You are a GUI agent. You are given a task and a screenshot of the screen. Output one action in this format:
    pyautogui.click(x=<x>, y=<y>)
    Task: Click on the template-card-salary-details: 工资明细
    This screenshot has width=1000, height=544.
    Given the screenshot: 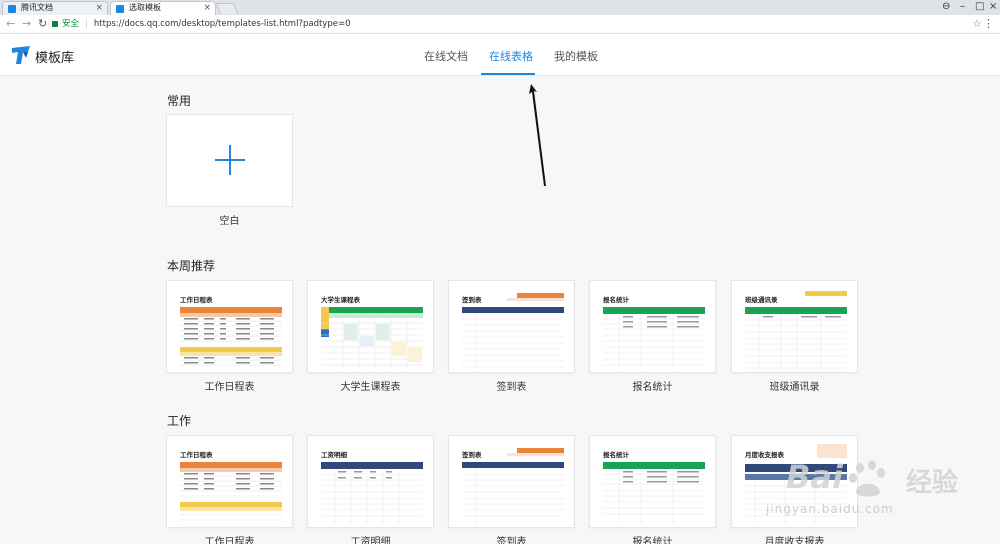 What is the action you would take?
    pyautogui.click(x=370, y=481)
    